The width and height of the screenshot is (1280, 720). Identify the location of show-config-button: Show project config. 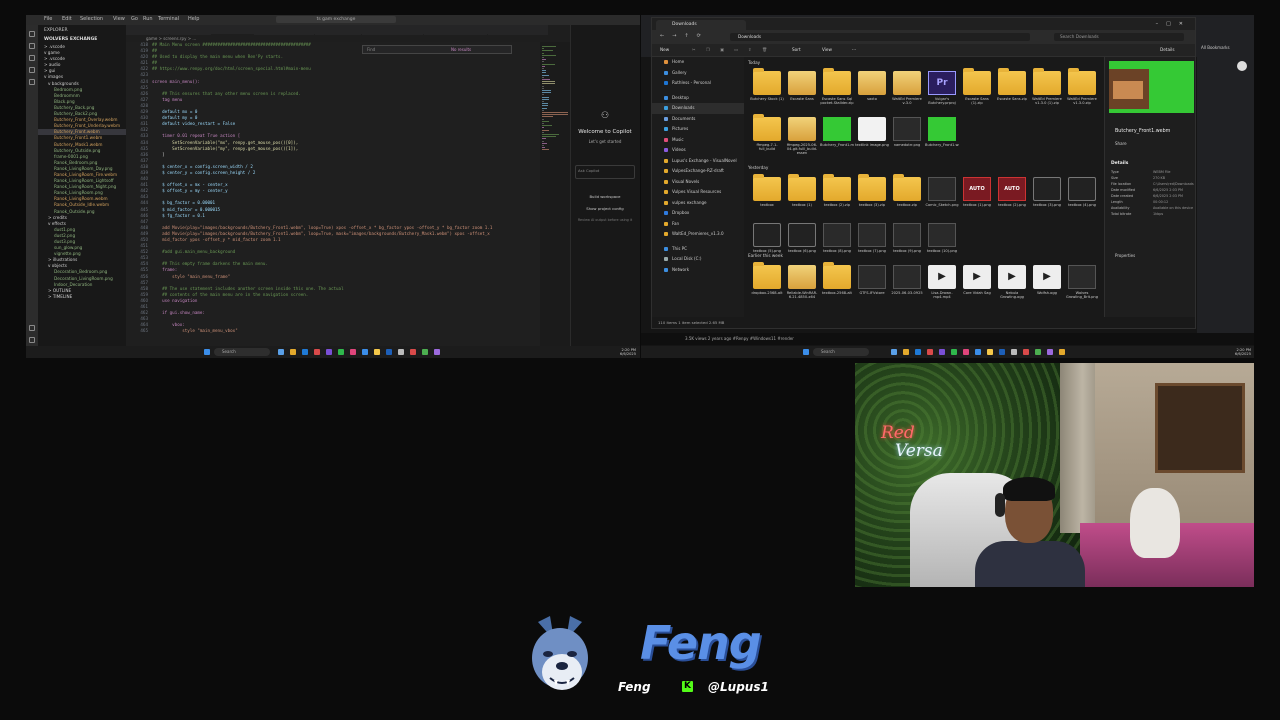
(605, 208).